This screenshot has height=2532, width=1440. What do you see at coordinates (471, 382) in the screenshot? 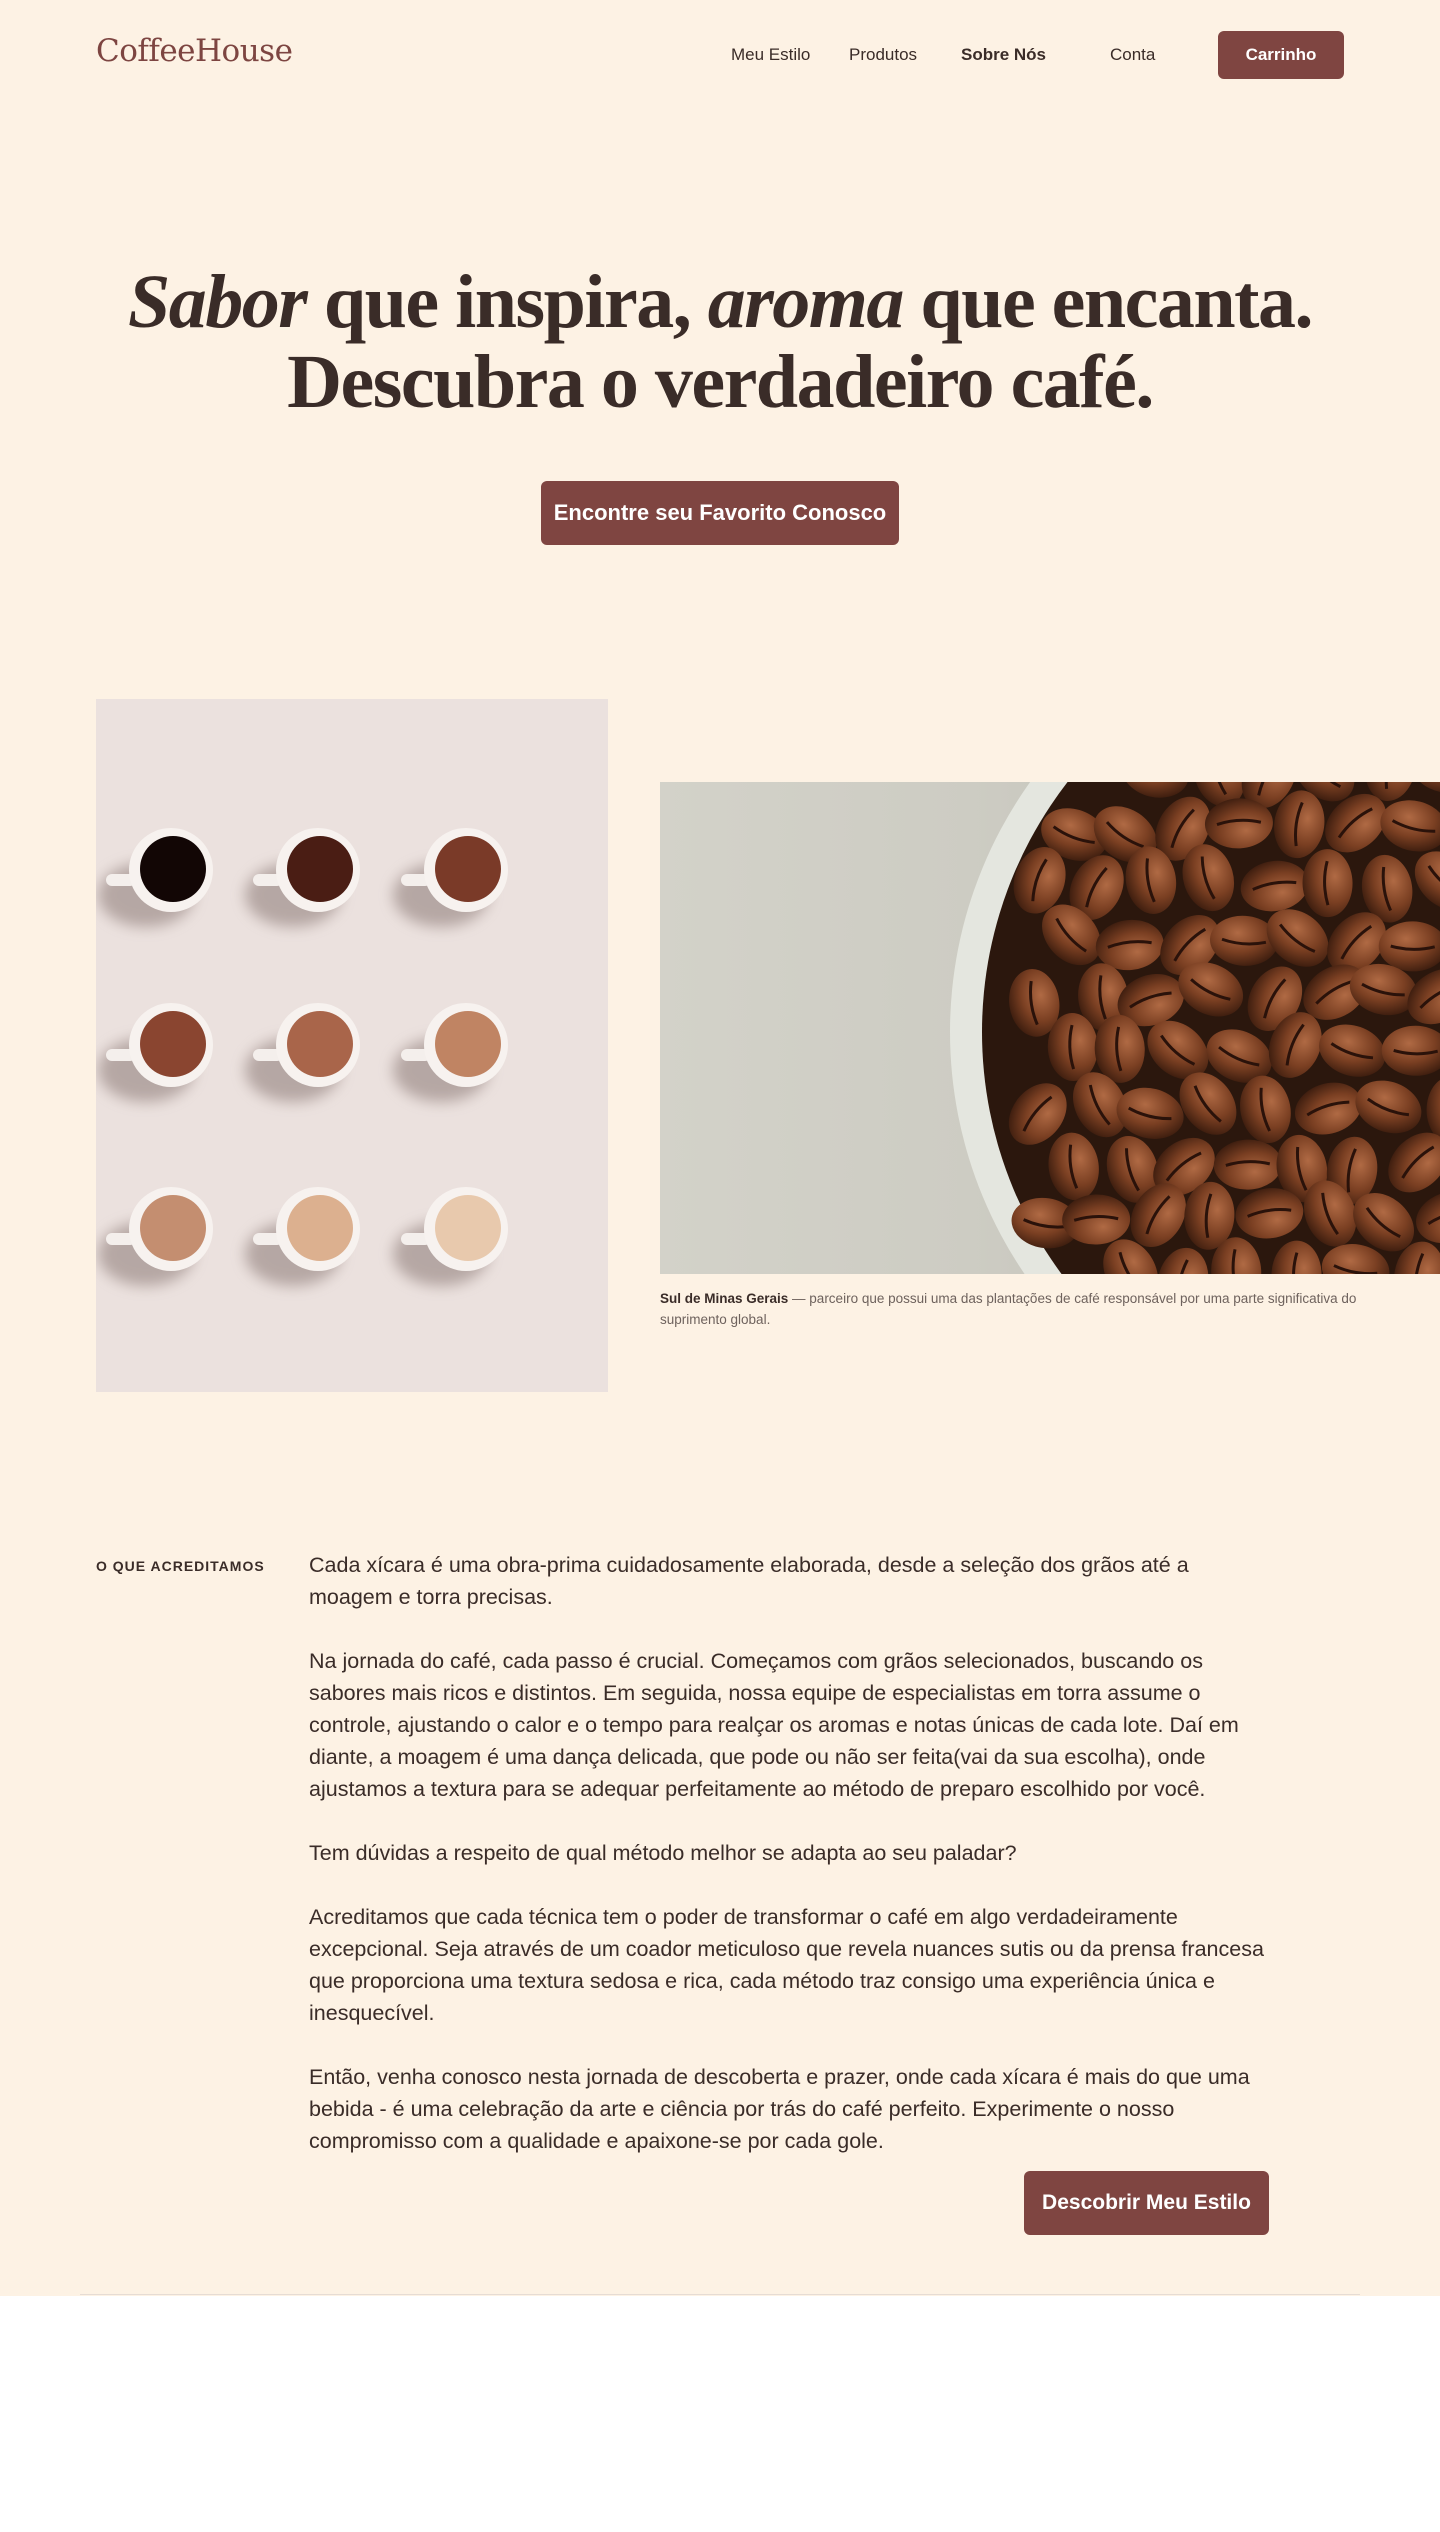
I see `hero-text: Descubra o` at bounding box center [471, 382].